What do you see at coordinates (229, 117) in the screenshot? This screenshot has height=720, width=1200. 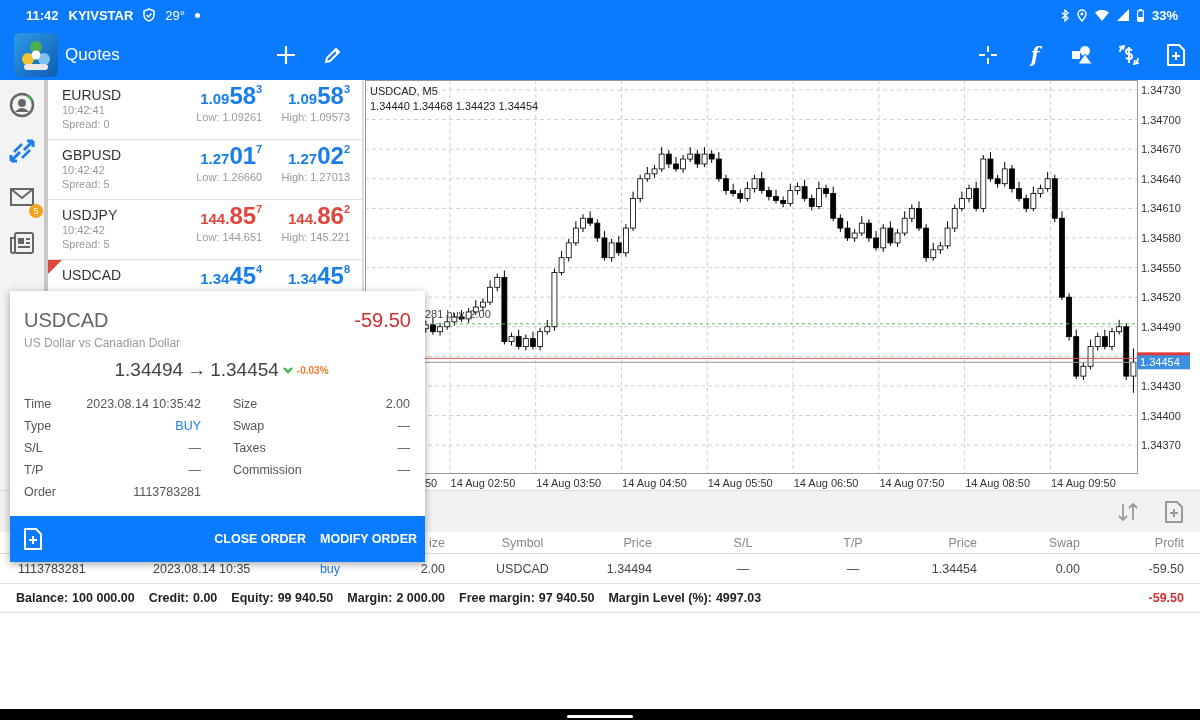 I see `low-price: Low: 1.09261` at bounding box center [229, 117].